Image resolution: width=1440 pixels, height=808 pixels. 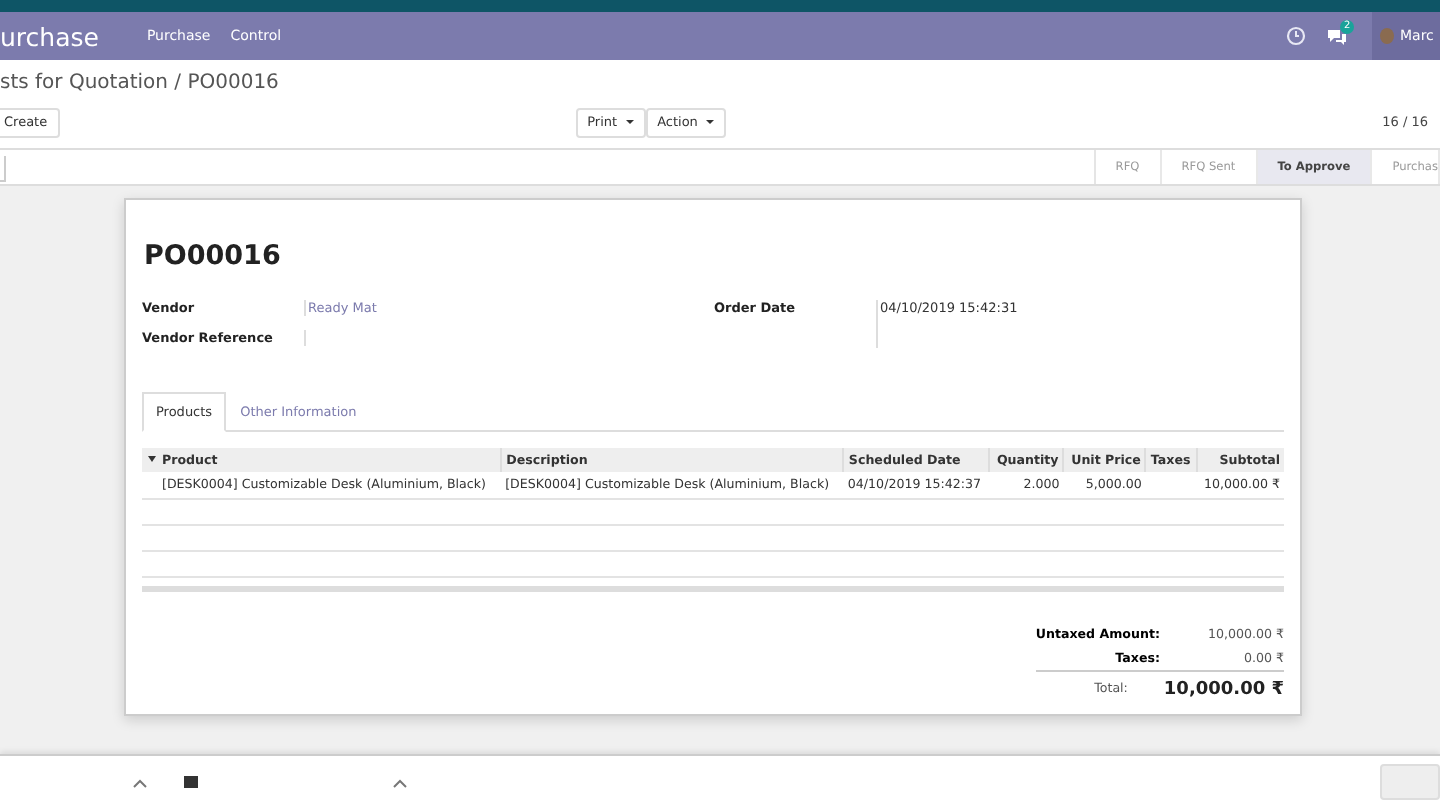 I want to click on file-icon, so click(x=191, y=782).